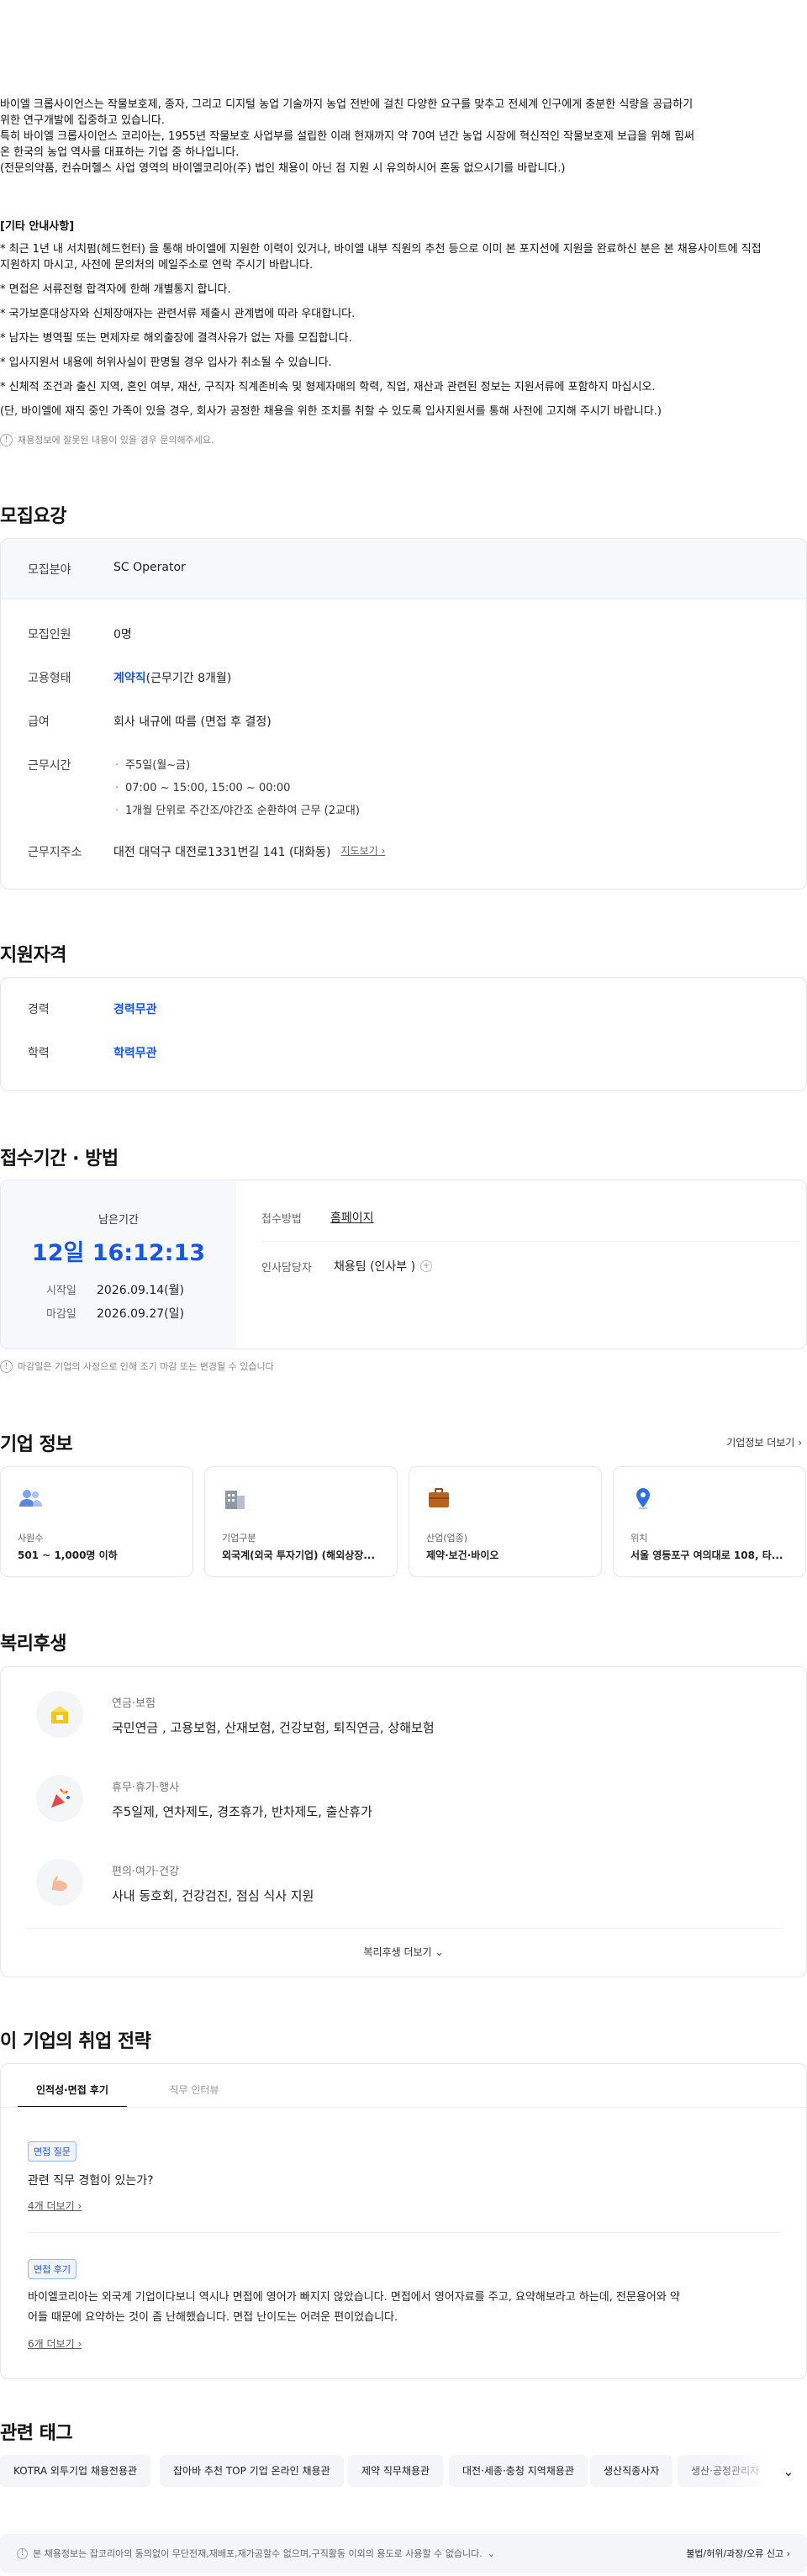 The height and width of the screenshot is (2576, 807). What do you see at coordinates (286, 1268) in the screenshot?
I see `hr-label: 인사담당자` at bounding box center [286, 1268].